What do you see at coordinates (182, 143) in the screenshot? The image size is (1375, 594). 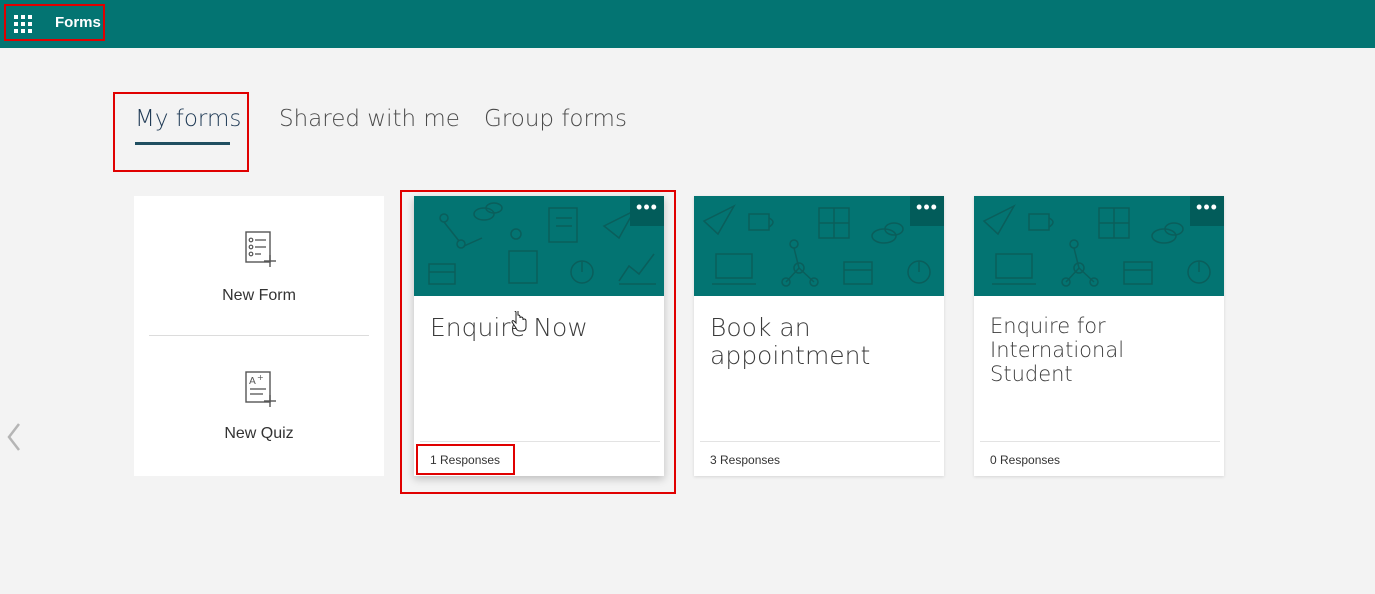 I see `active-tab-underline` at bounding box center [182, 143].